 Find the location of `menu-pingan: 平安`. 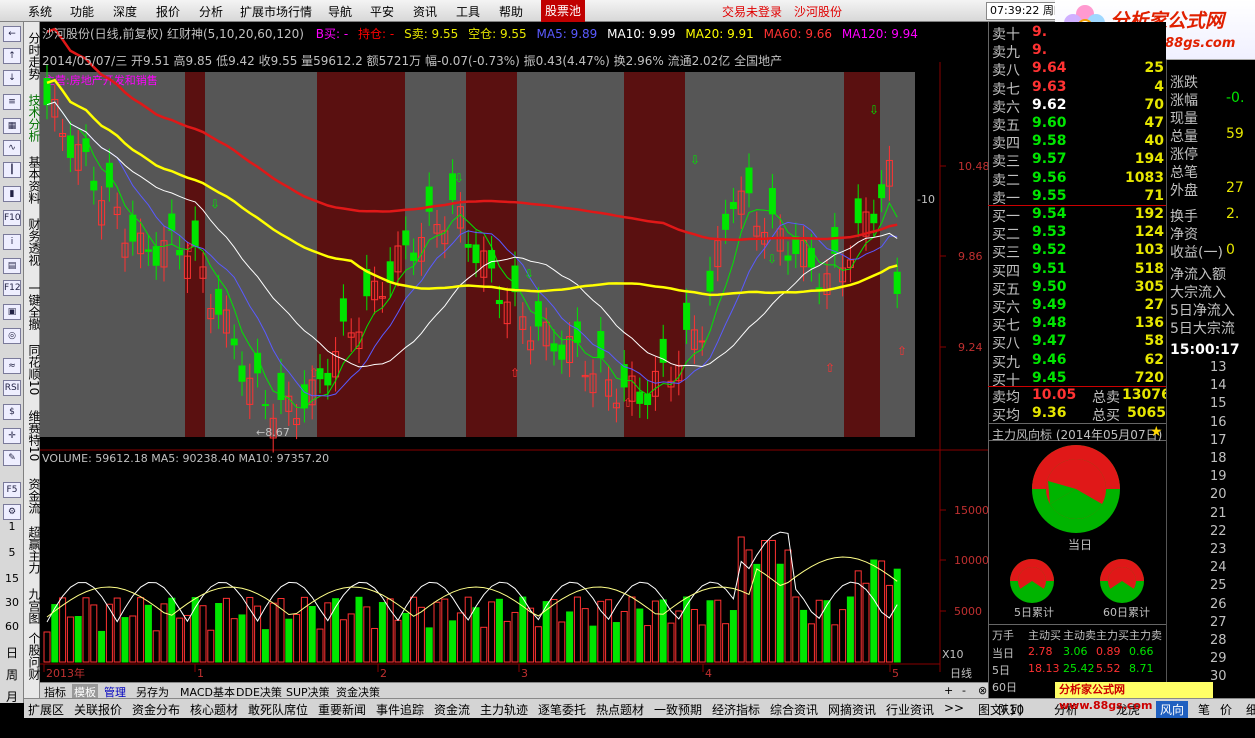

menu-pingan: 平安 is located at coordinates (382, 11).